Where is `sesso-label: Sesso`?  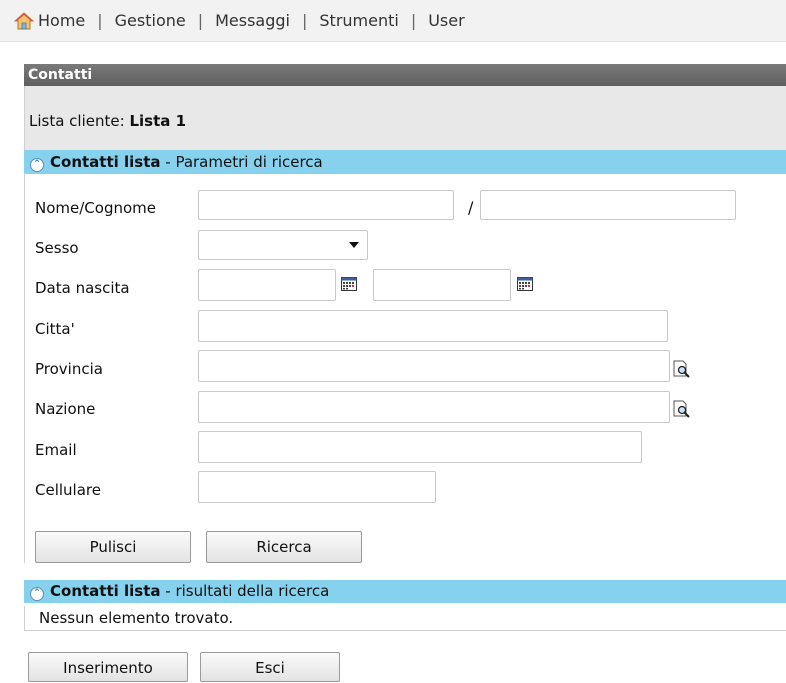
sesso-label: Sesso is located at coordinates (57, 248).